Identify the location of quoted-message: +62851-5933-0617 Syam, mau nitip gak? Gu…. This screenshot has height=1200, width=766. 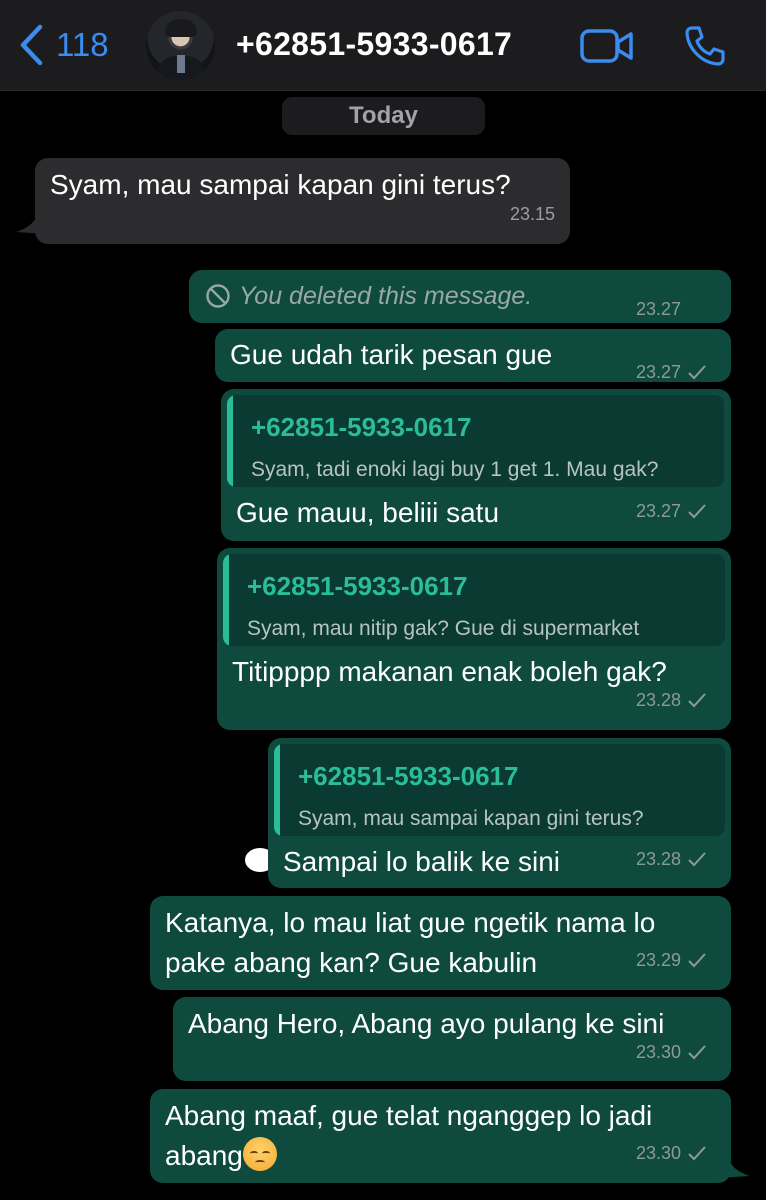
(474, 600).